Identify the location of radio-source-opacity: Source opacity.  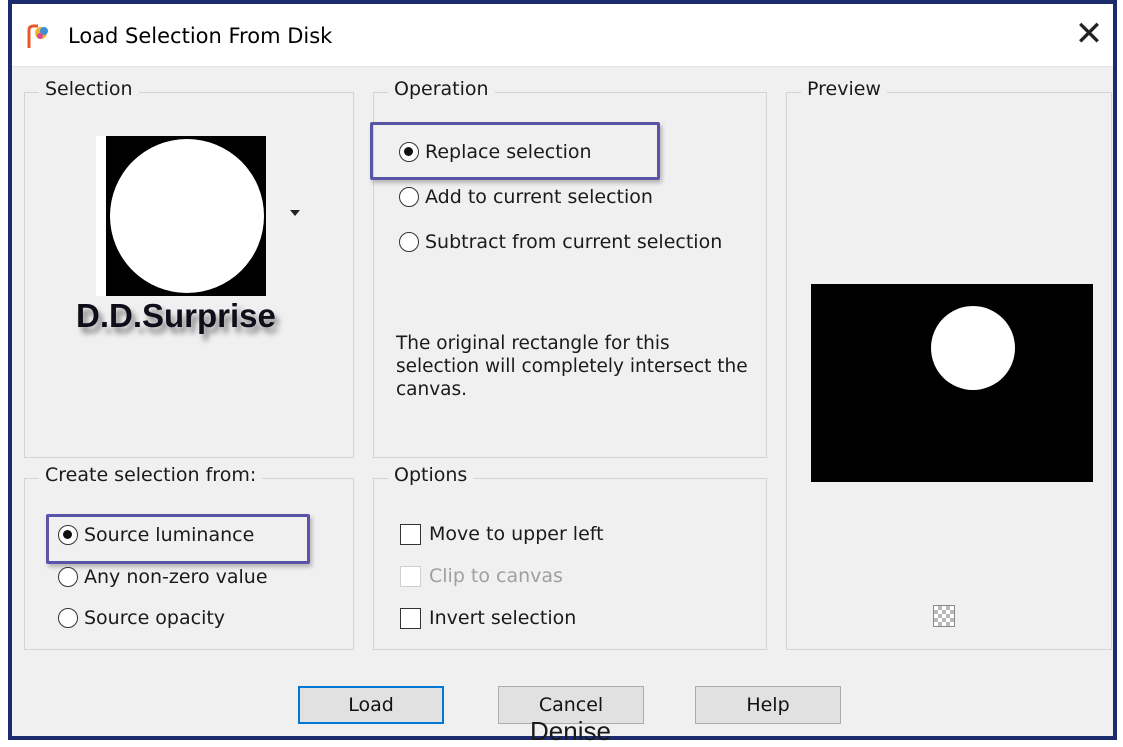
(141, 618).